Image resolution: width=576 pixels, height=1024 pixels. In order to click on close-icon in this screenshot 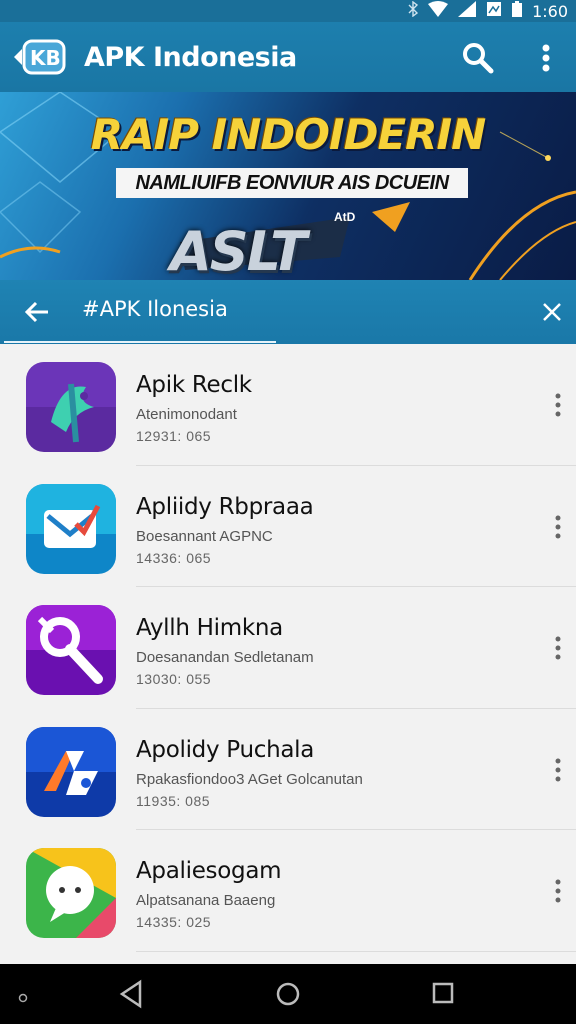, I will do `click(552, 312)`.